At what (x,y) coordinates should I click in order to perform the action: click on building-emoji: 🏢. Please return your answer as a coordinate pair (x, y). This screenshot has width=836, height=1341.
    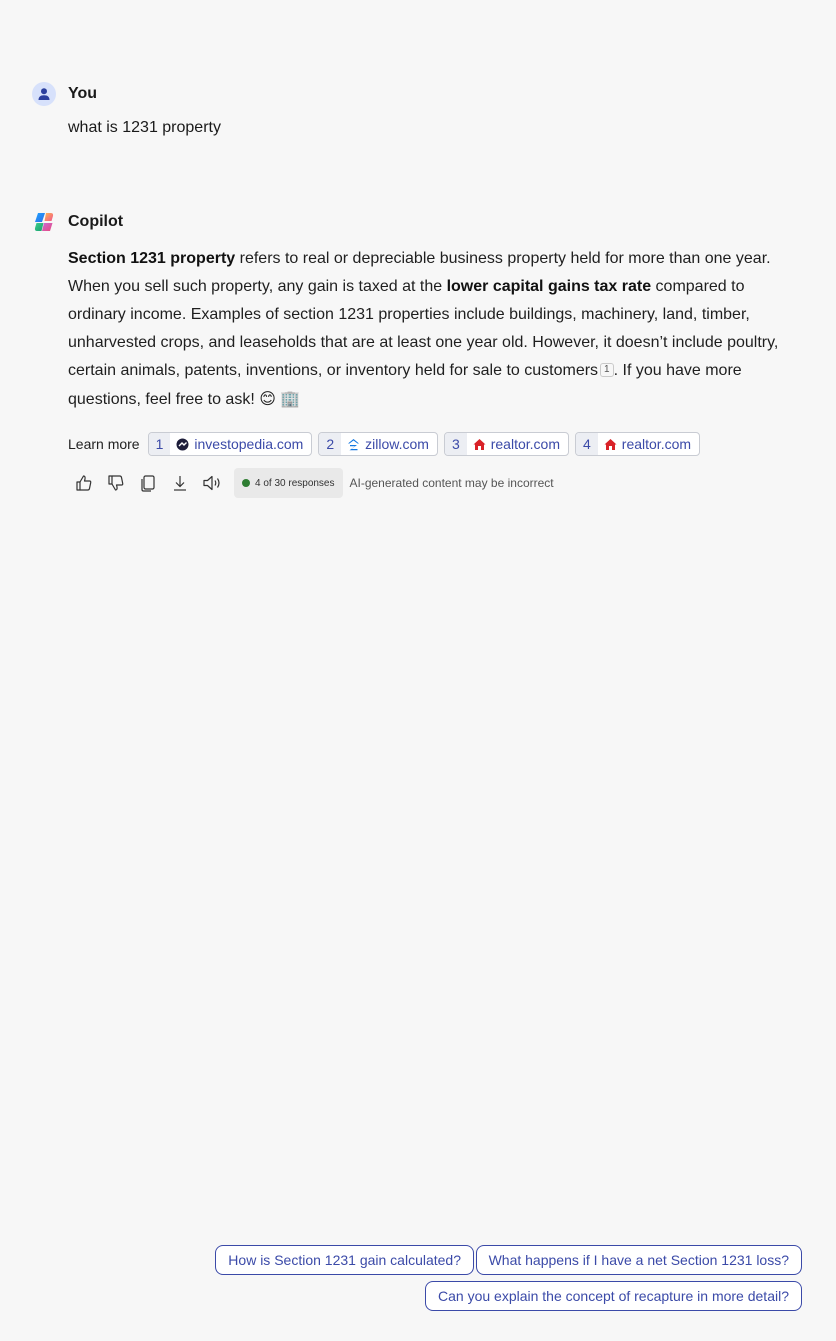
    Looking at the image, I should click on (290, 398).